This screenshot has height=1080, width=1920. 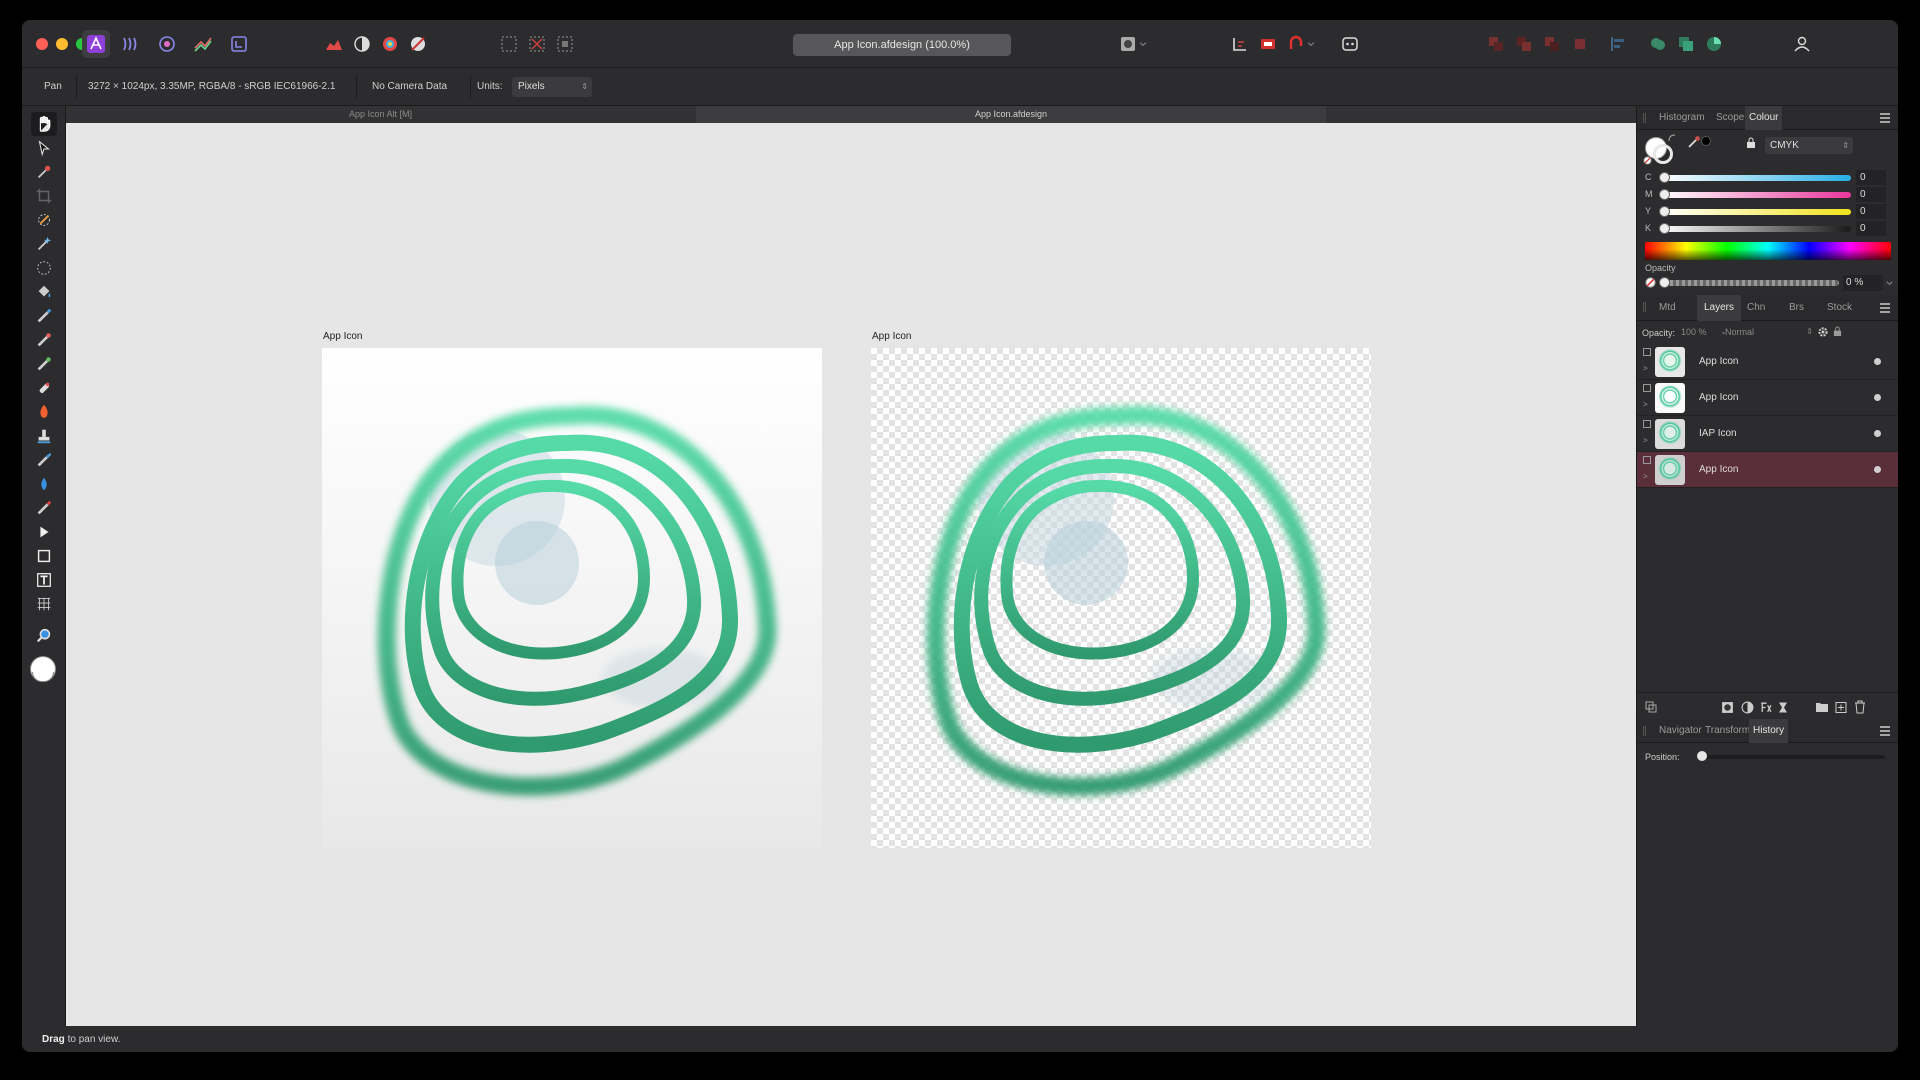 What do you see at coordinates (552, 87) in the screenshot?
I see `units-select: Pixels ⇕` at bounding box center [552, 87].